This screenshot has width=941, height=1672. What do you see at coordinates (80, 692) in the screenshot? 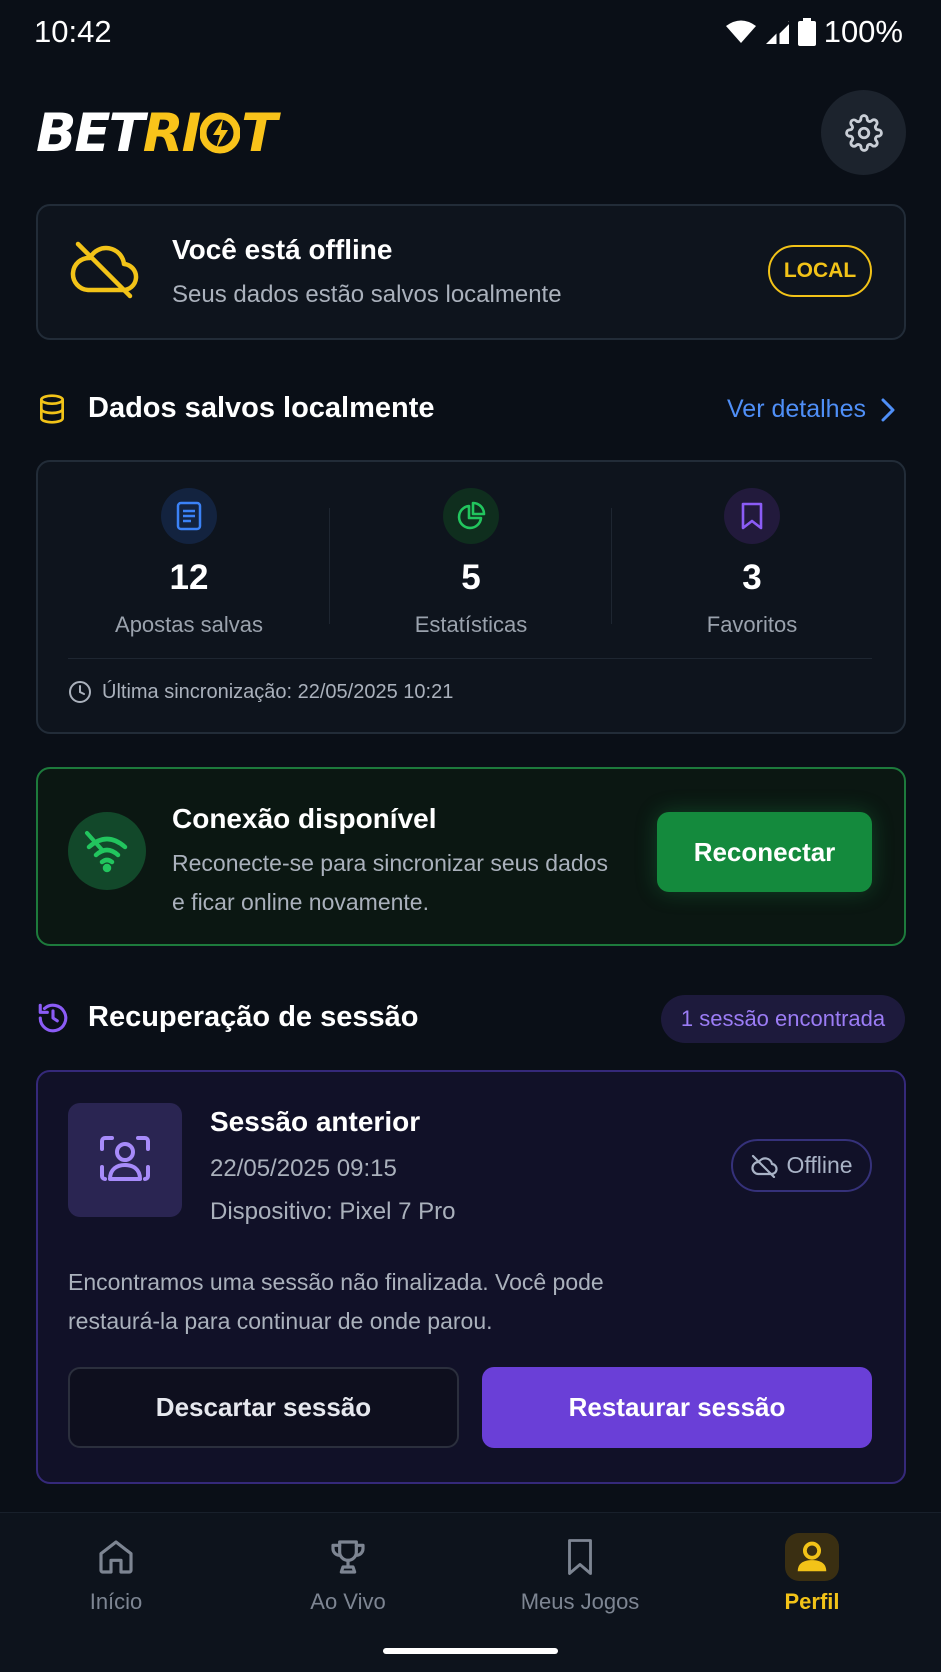
I see `clock-icon` at bounding box center [80, 692].